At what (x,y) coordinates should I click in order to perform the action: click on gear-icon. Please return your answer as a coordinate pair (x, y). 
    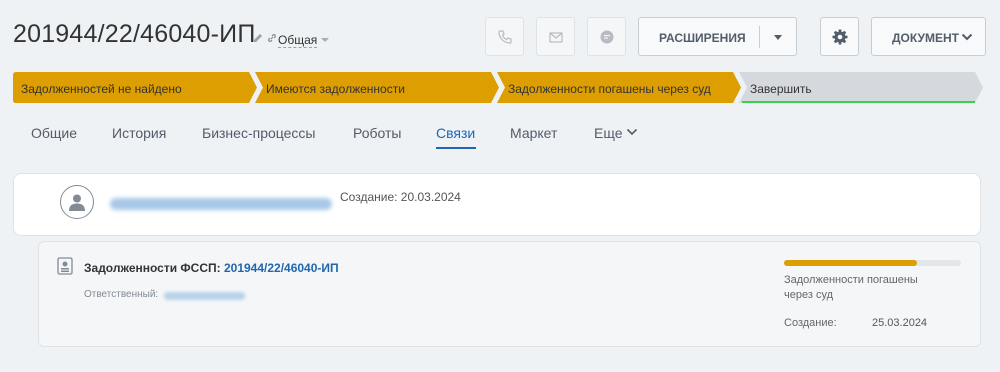
    Looking at the image, I should click on (840, 37).